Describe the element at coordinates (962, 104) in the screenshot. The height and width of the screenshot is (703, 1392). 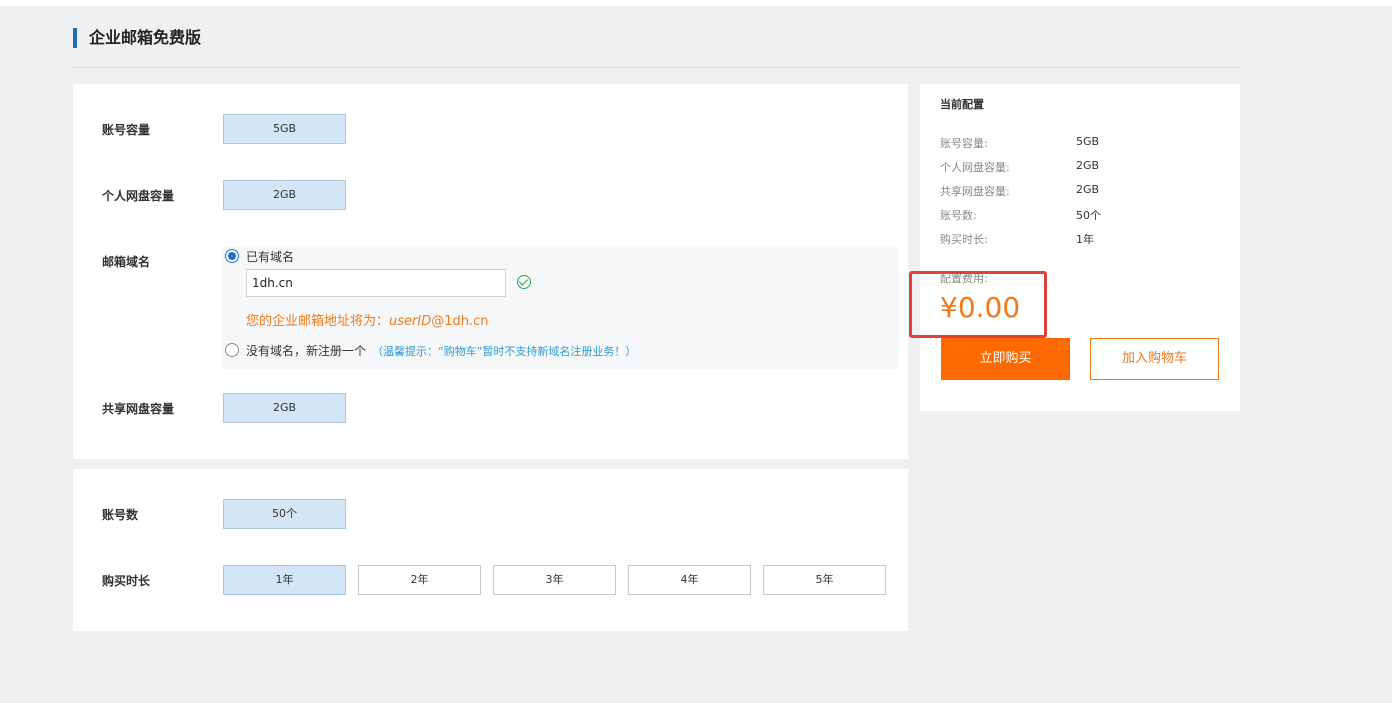
I see `summary-title: 当前配置` at that location.